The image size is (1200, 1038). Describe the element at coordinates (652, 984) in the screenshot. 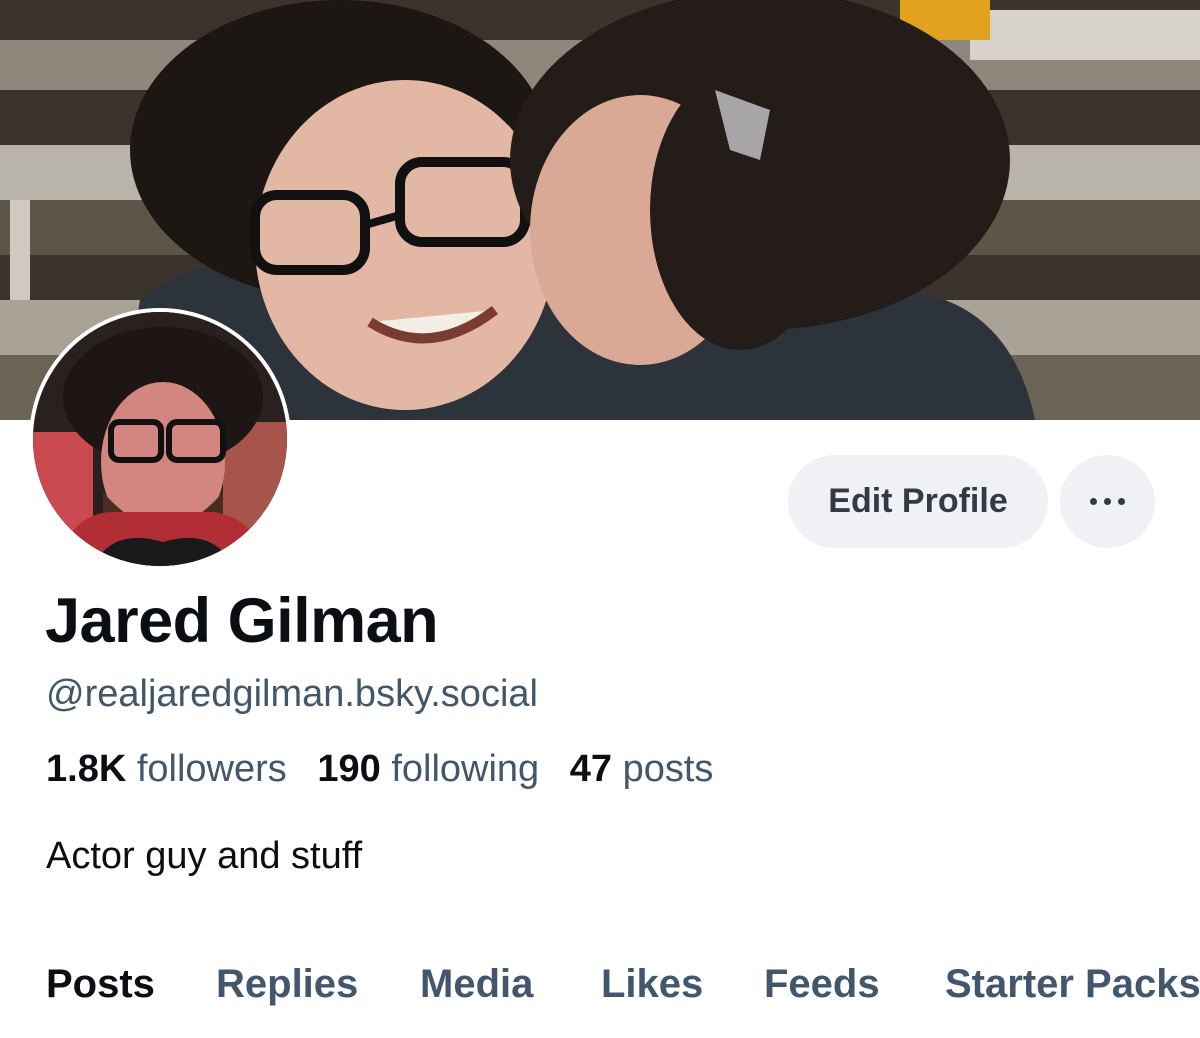

I see `tab-likes: Likes` at that location.